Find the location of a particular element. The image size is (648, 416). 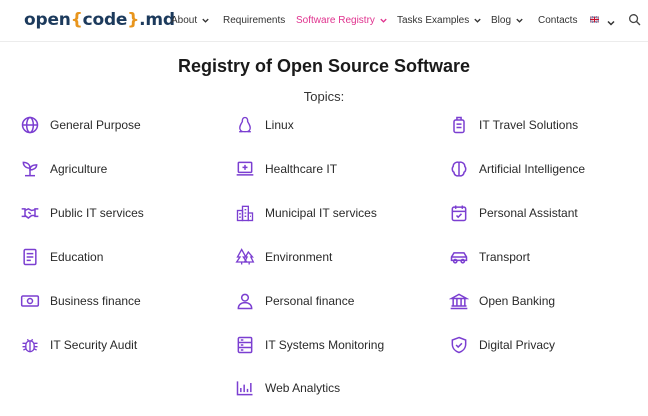

uk-flag-icon is located at coordinates (594, 19).